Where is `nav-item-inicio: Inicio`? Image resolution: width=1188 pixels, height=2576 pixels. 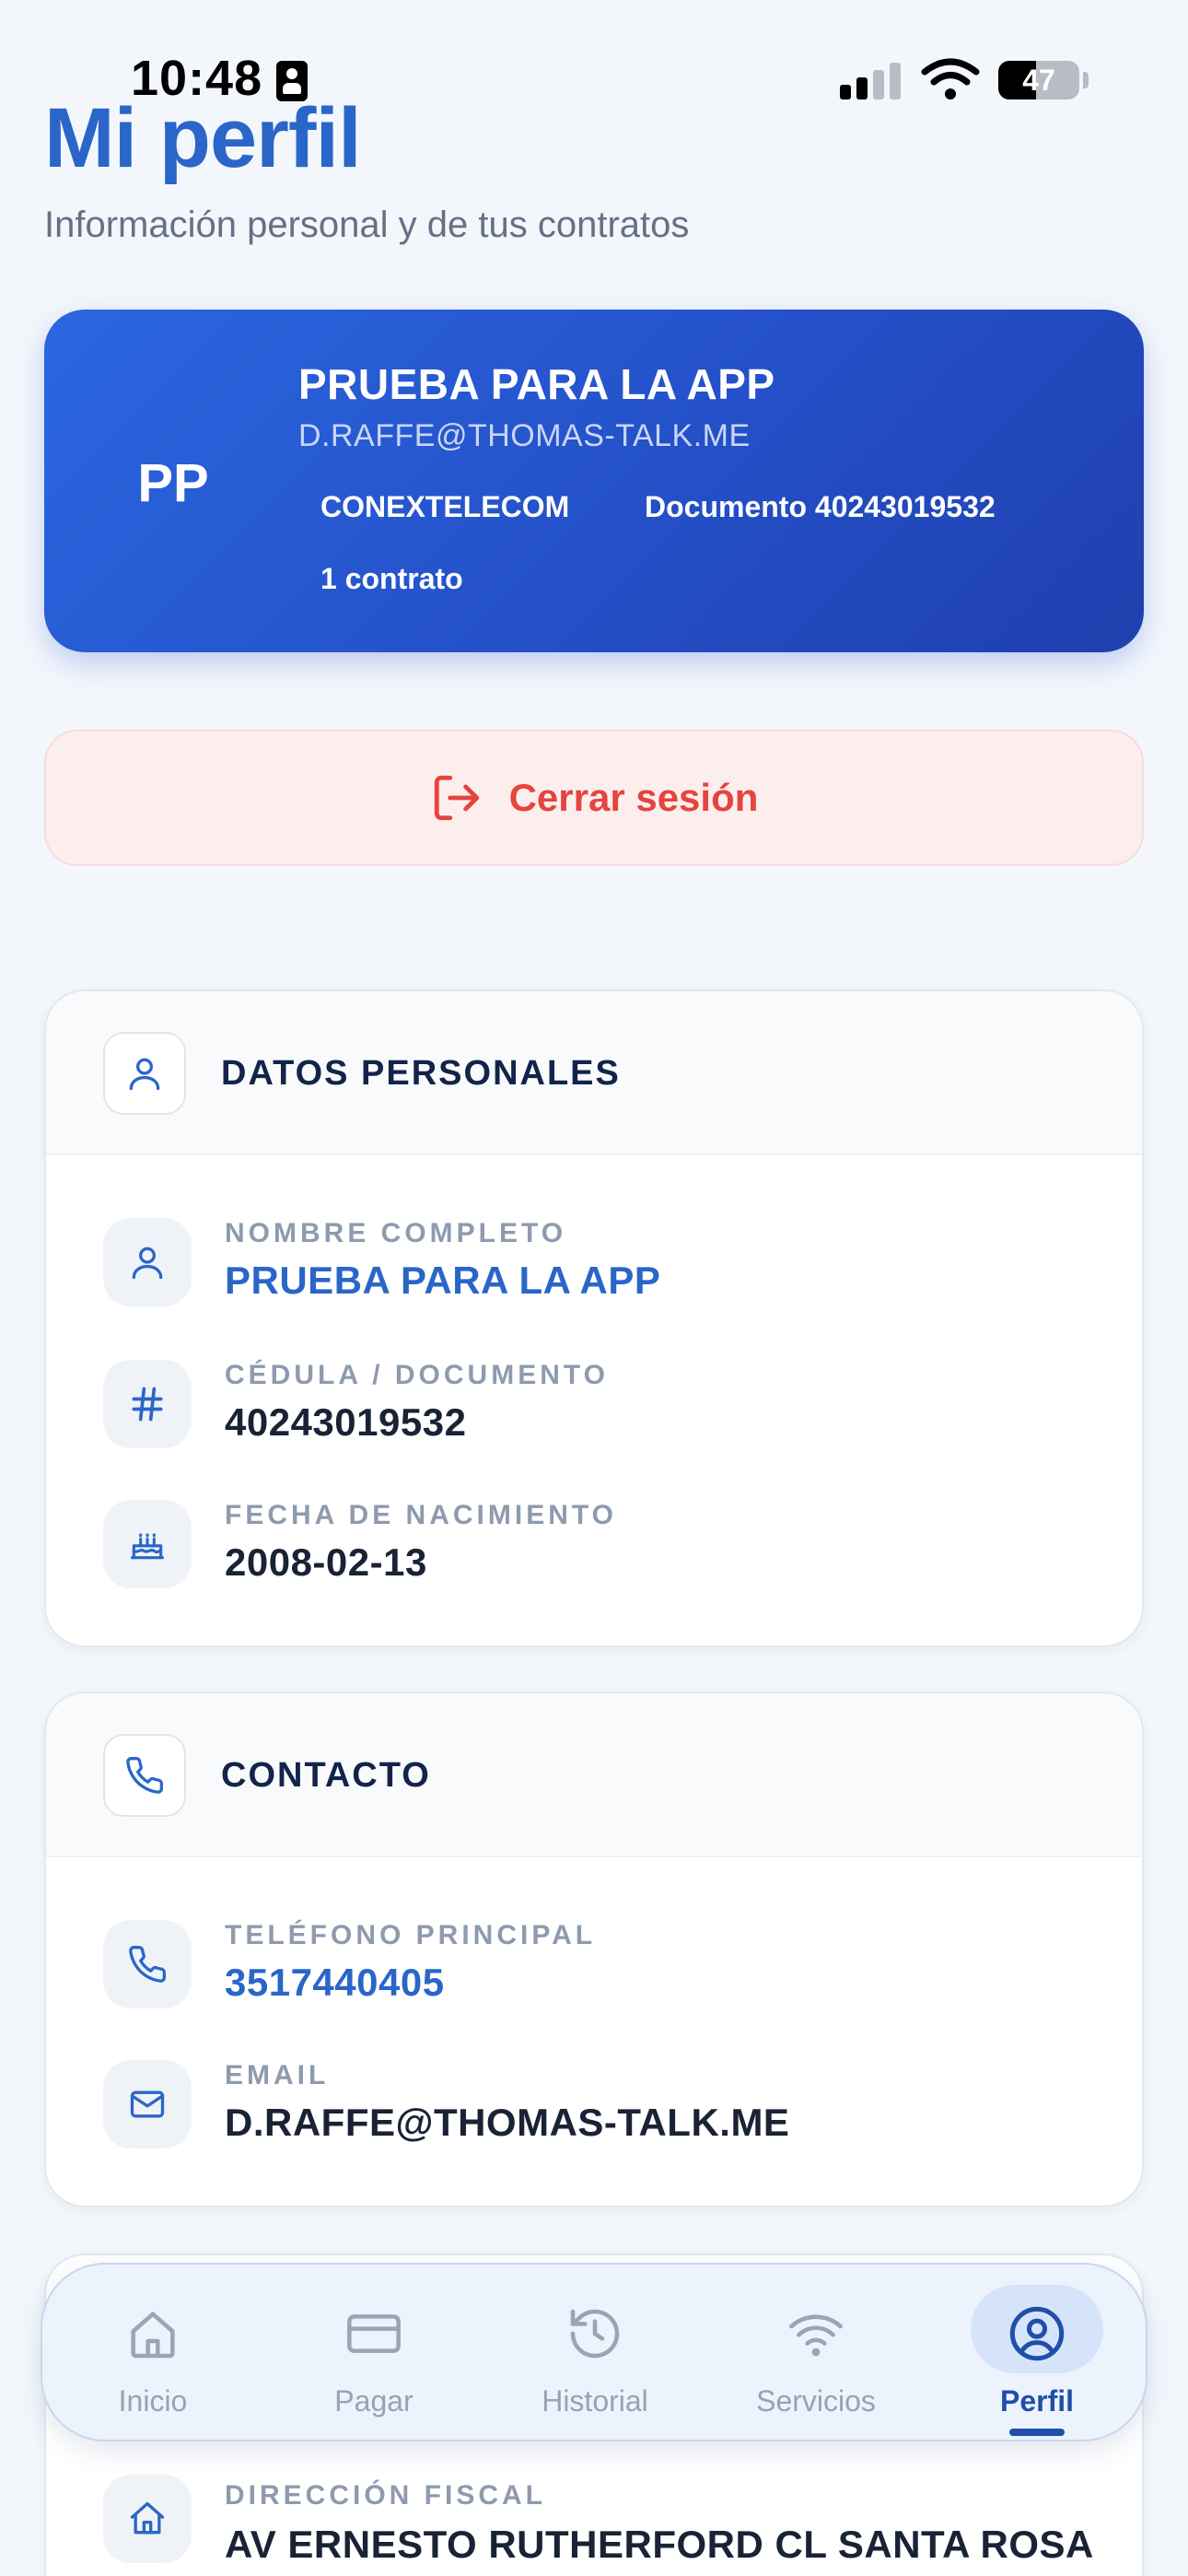
nav-item-inicio: Inicio is located at coordinates (152, 2354).